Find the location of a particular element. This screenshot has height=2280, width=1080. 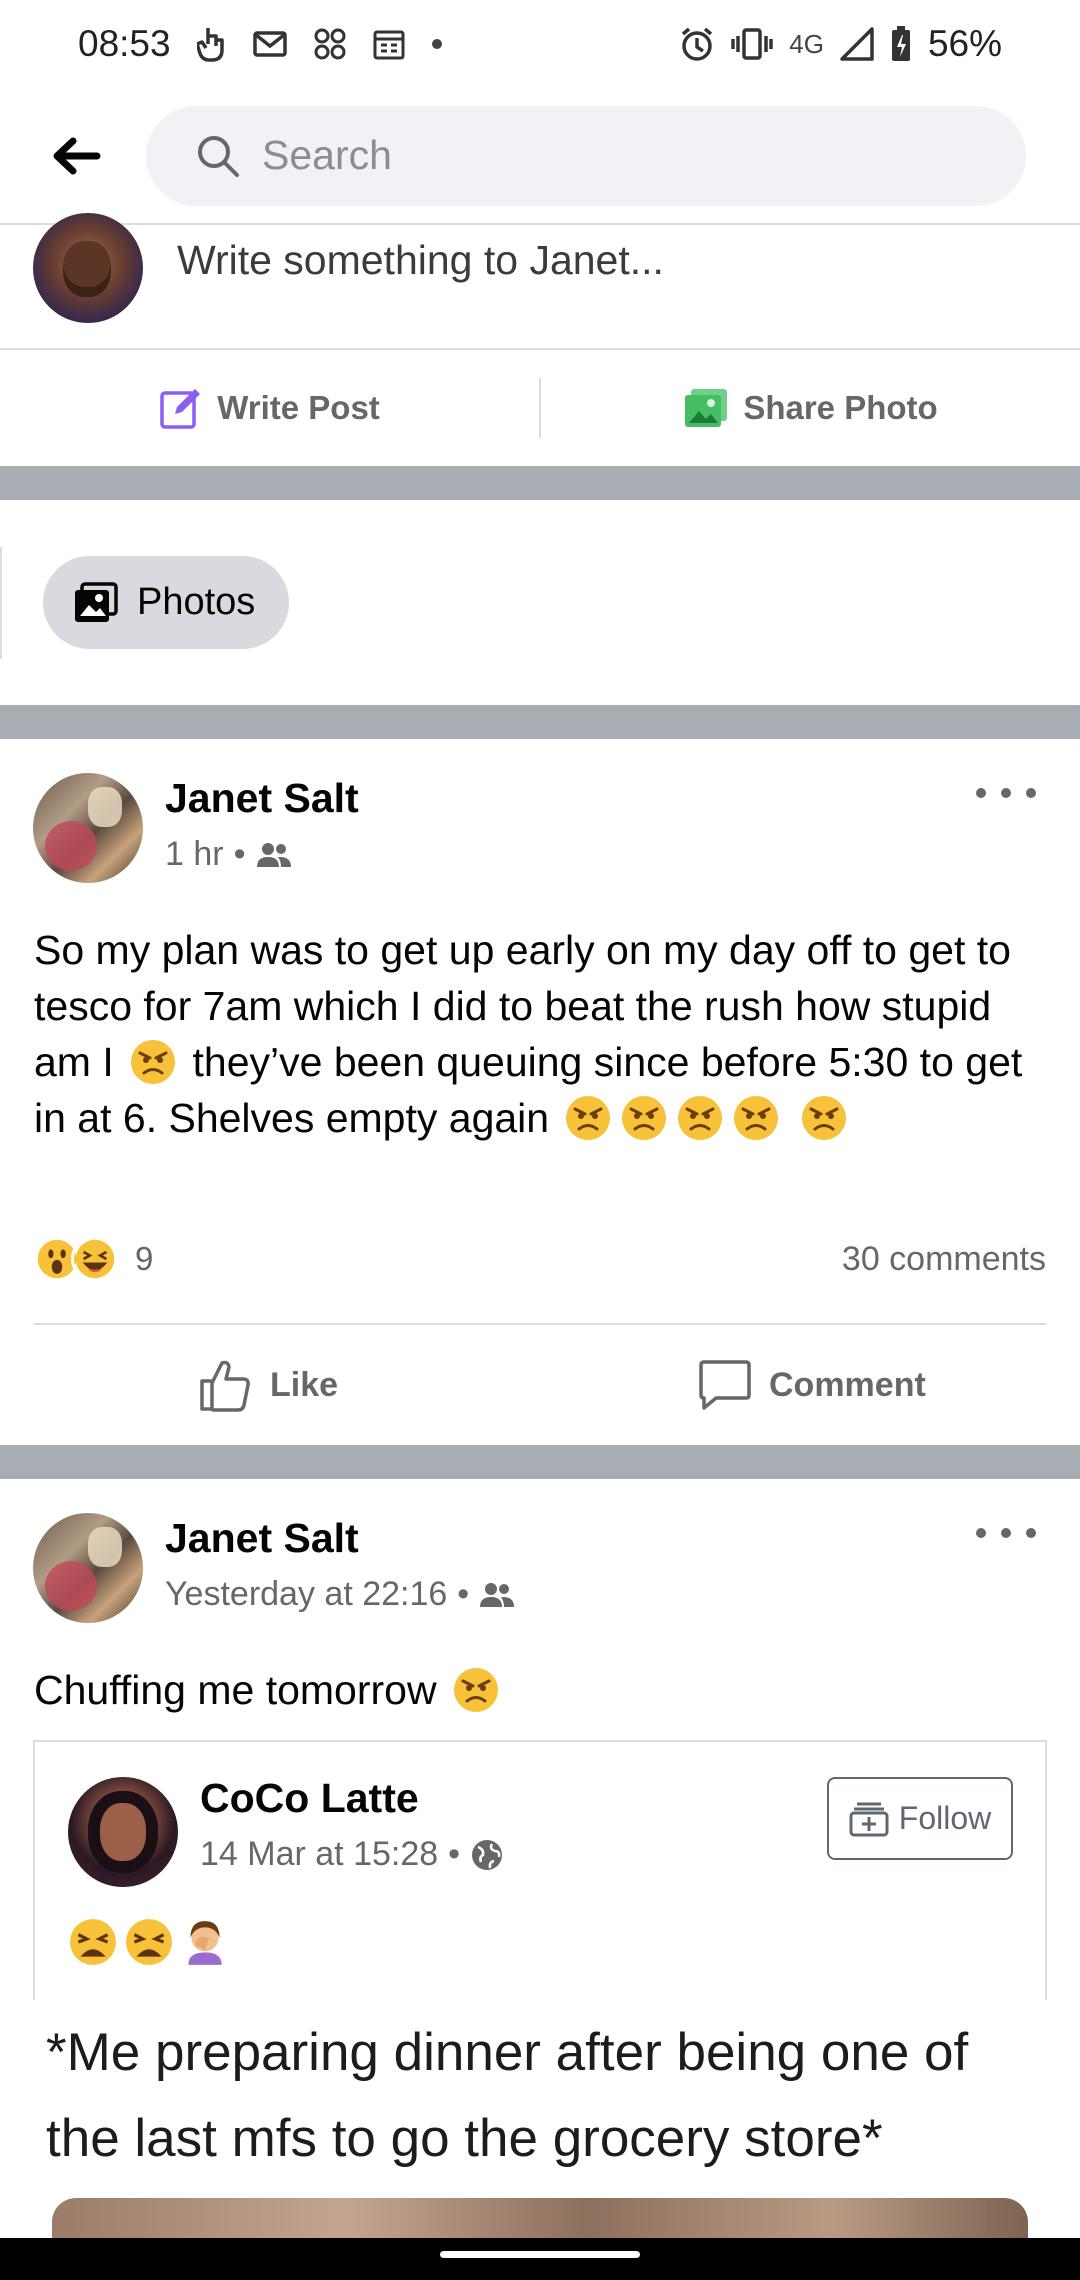

haha-reaction-icon is located at coordinates (95, 1259).